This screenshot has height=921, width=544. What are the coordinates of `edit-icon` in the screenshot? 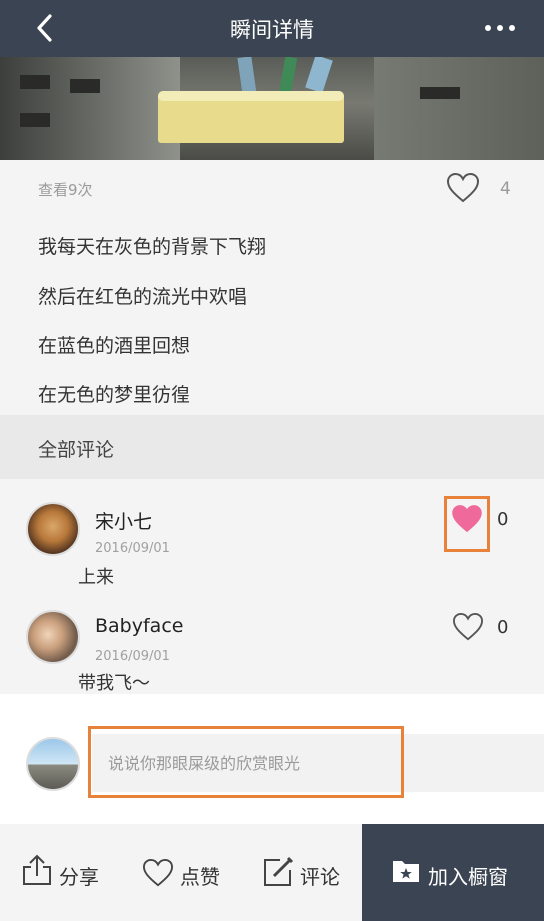 It's located at (279, 871).